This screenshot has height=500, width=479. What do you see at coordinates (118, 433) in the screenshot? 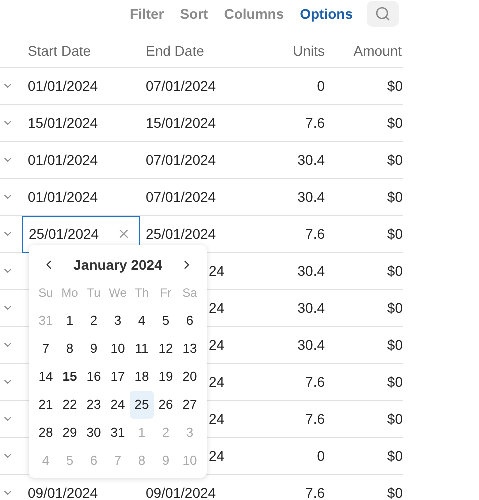
I see `calendar-day: 31` at bounding box center [118, 433].